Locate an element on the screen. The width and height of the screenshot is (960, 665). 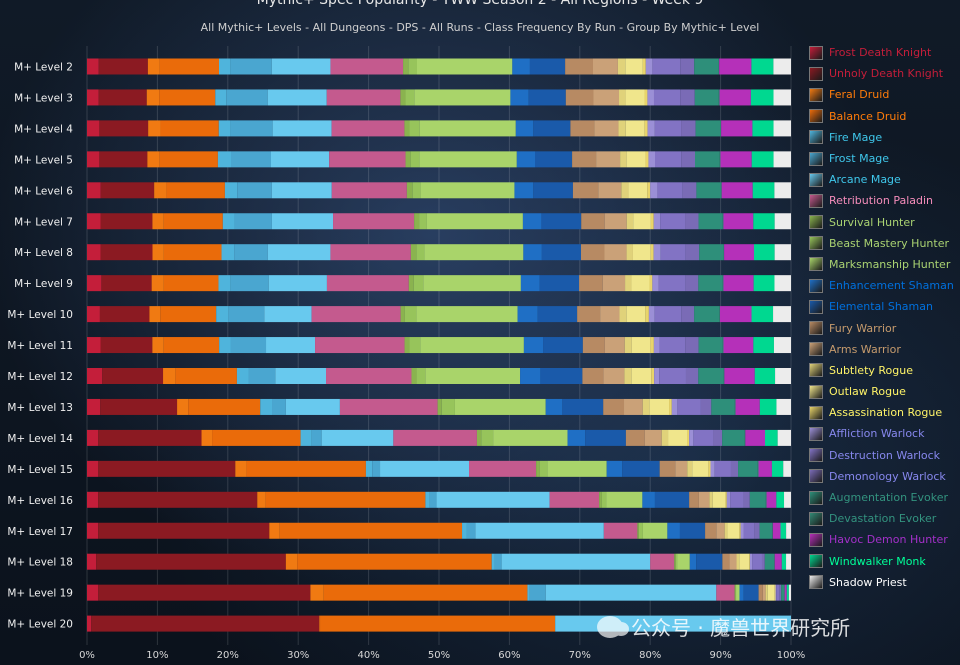
category-label: M+ Level 12 is located at coordinates (40, 377).